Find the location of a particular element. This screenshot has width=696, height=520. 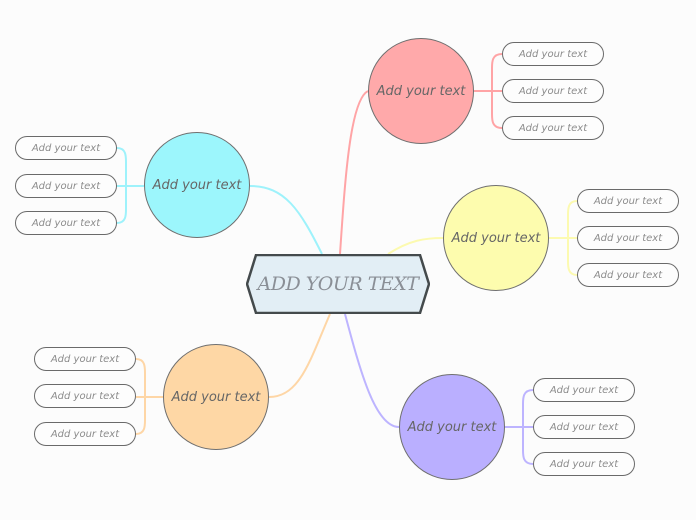

topic-cyan: Add your text is located at coordinates (197, 185).